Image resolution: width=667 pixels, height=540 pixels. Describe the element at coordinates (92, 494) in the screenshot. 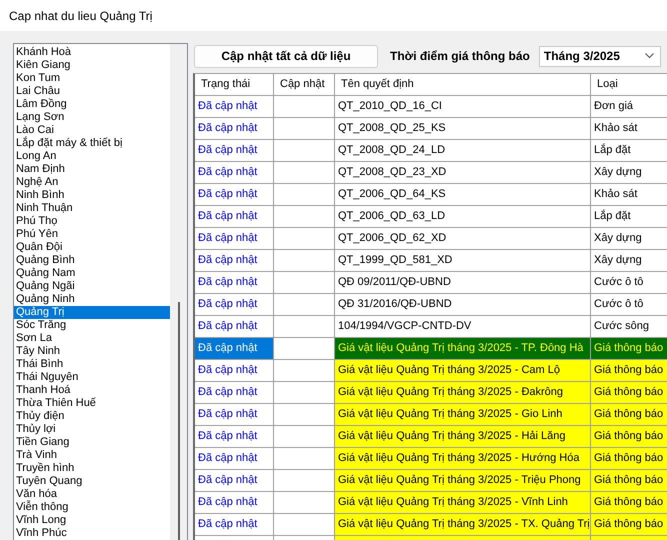

I see `list-item: Văn hóa` at that location.